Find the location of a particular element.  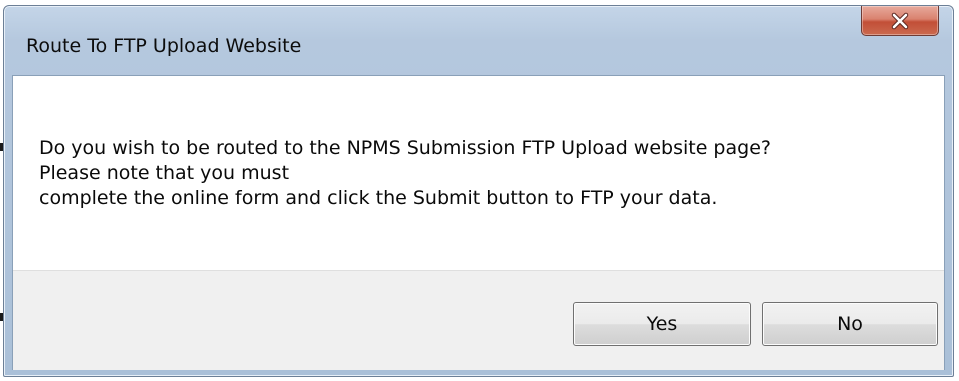

close-icon is located at coordinates (900, 20).